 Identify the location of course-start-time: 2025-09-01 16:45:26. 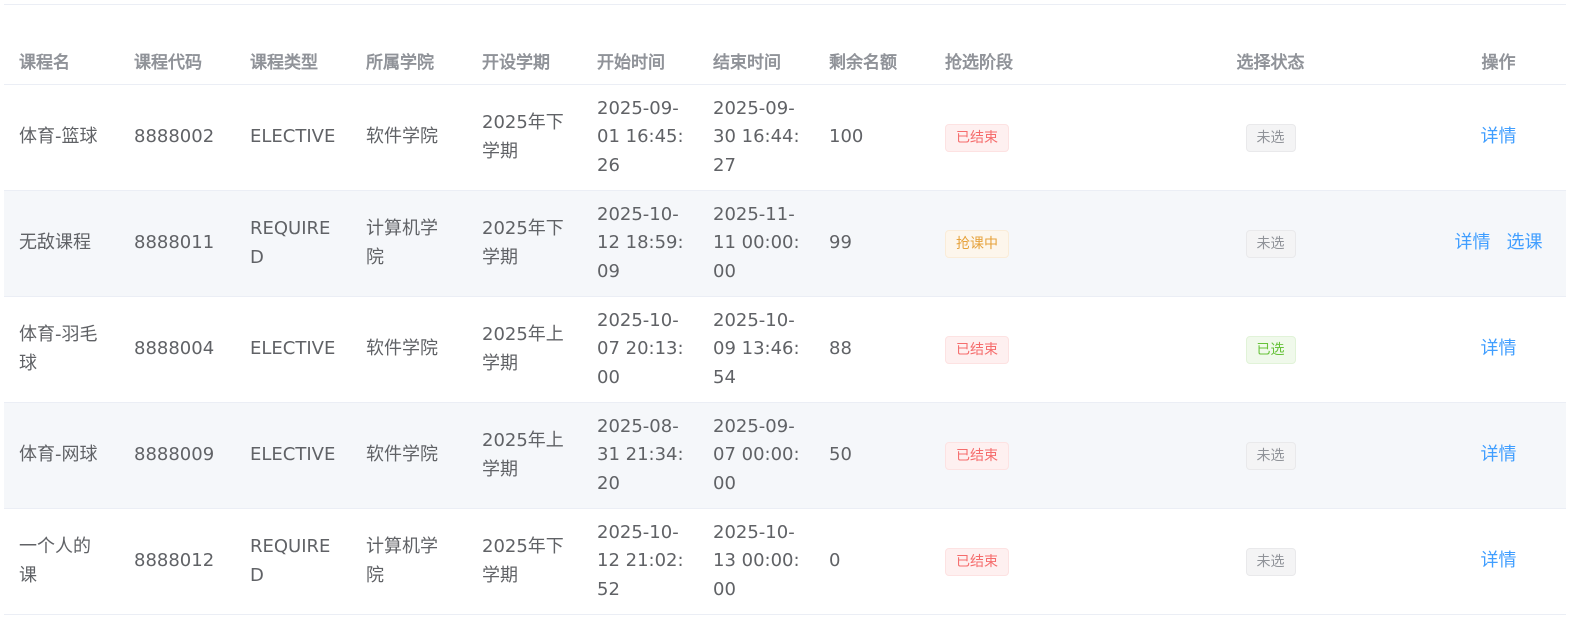
(640, 137).